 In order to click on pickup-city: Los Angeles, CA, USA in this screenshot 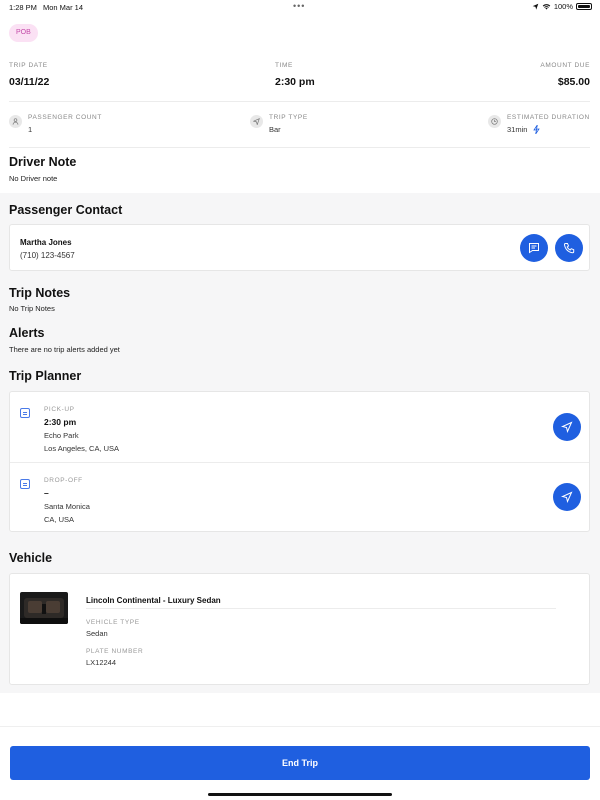, I will do `click(82, 448)`.